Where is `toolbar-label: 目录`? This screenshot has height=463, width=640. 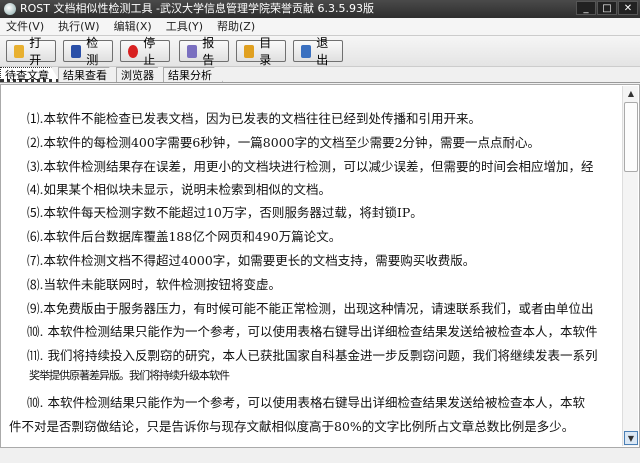
toolbar-label: 目录 is located at coordinates (265, 51).